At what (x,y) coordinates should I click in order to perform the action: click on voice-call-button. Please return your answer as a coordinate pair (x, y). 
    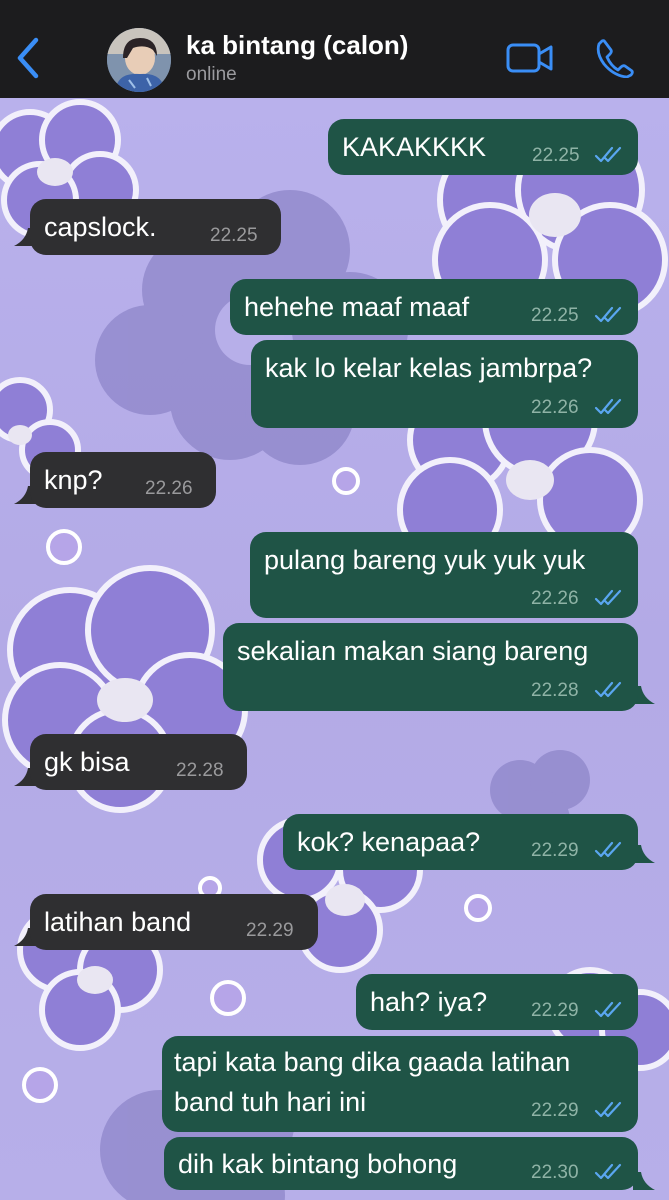
    Looking at the image, I should click on (615, 58).